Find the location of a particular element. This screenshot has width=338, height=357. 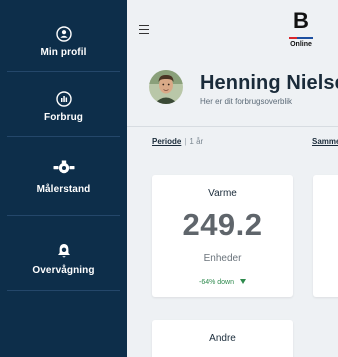

logo-bar-blue is located at coordinates (305, 38).